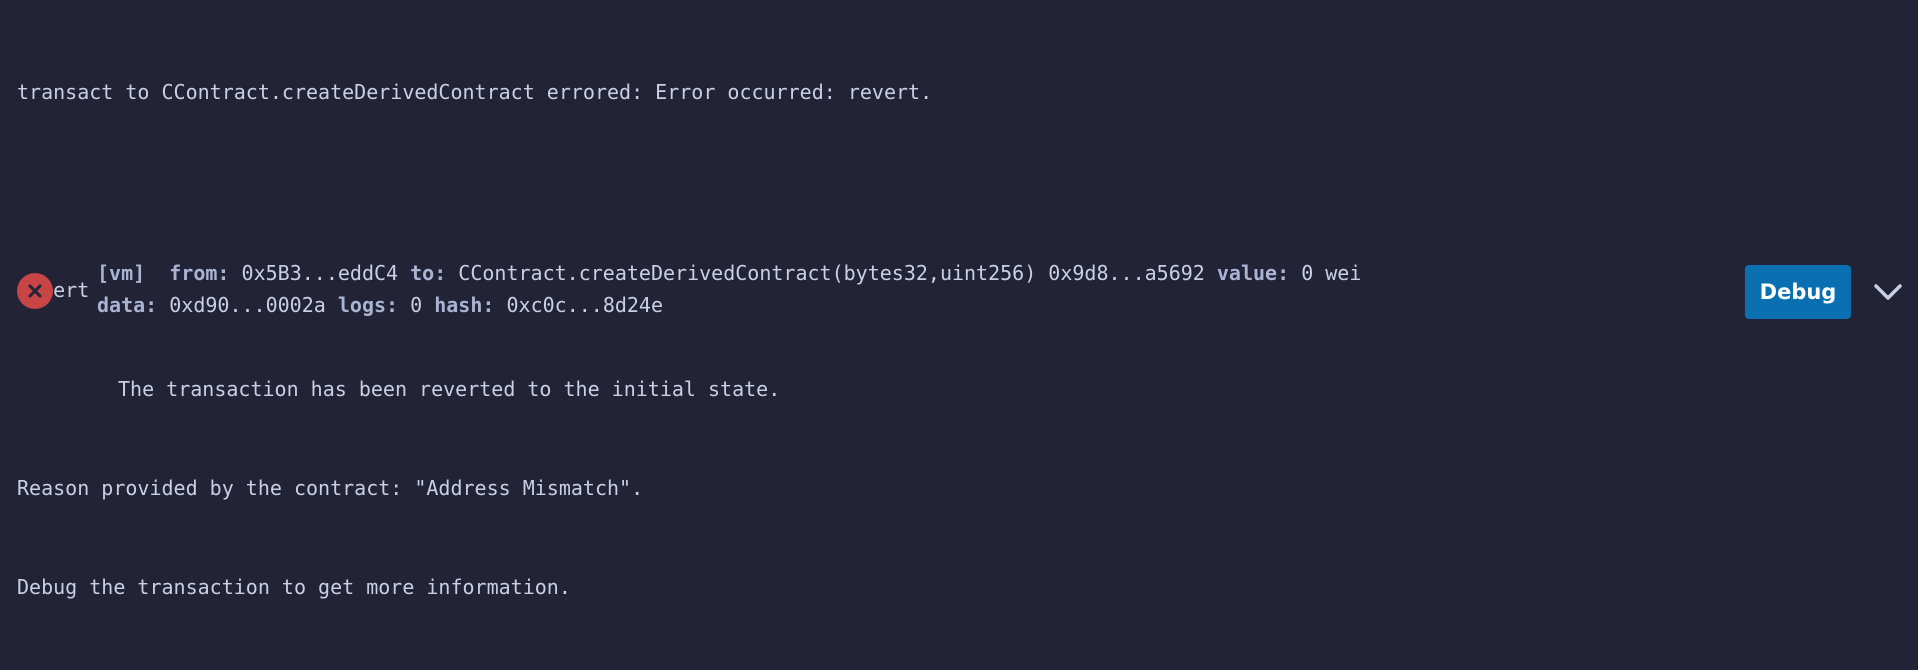 This screenshot has height=670, width=1918. I want to click on close-icon, so click(35, 291).